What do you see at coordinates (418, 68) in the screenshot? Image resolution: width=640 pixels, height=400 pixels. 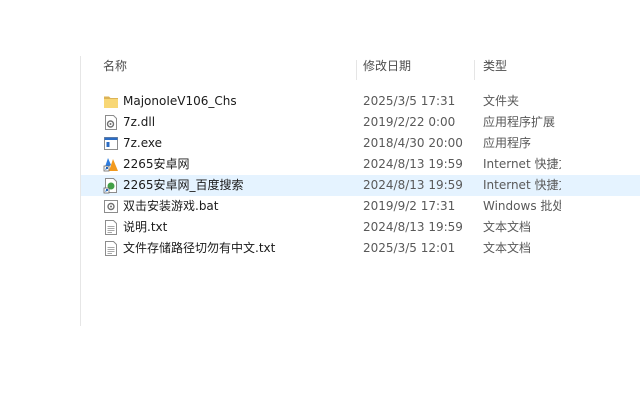 I see `column-header-date: 修改日期` at bounding box center [418, 68].